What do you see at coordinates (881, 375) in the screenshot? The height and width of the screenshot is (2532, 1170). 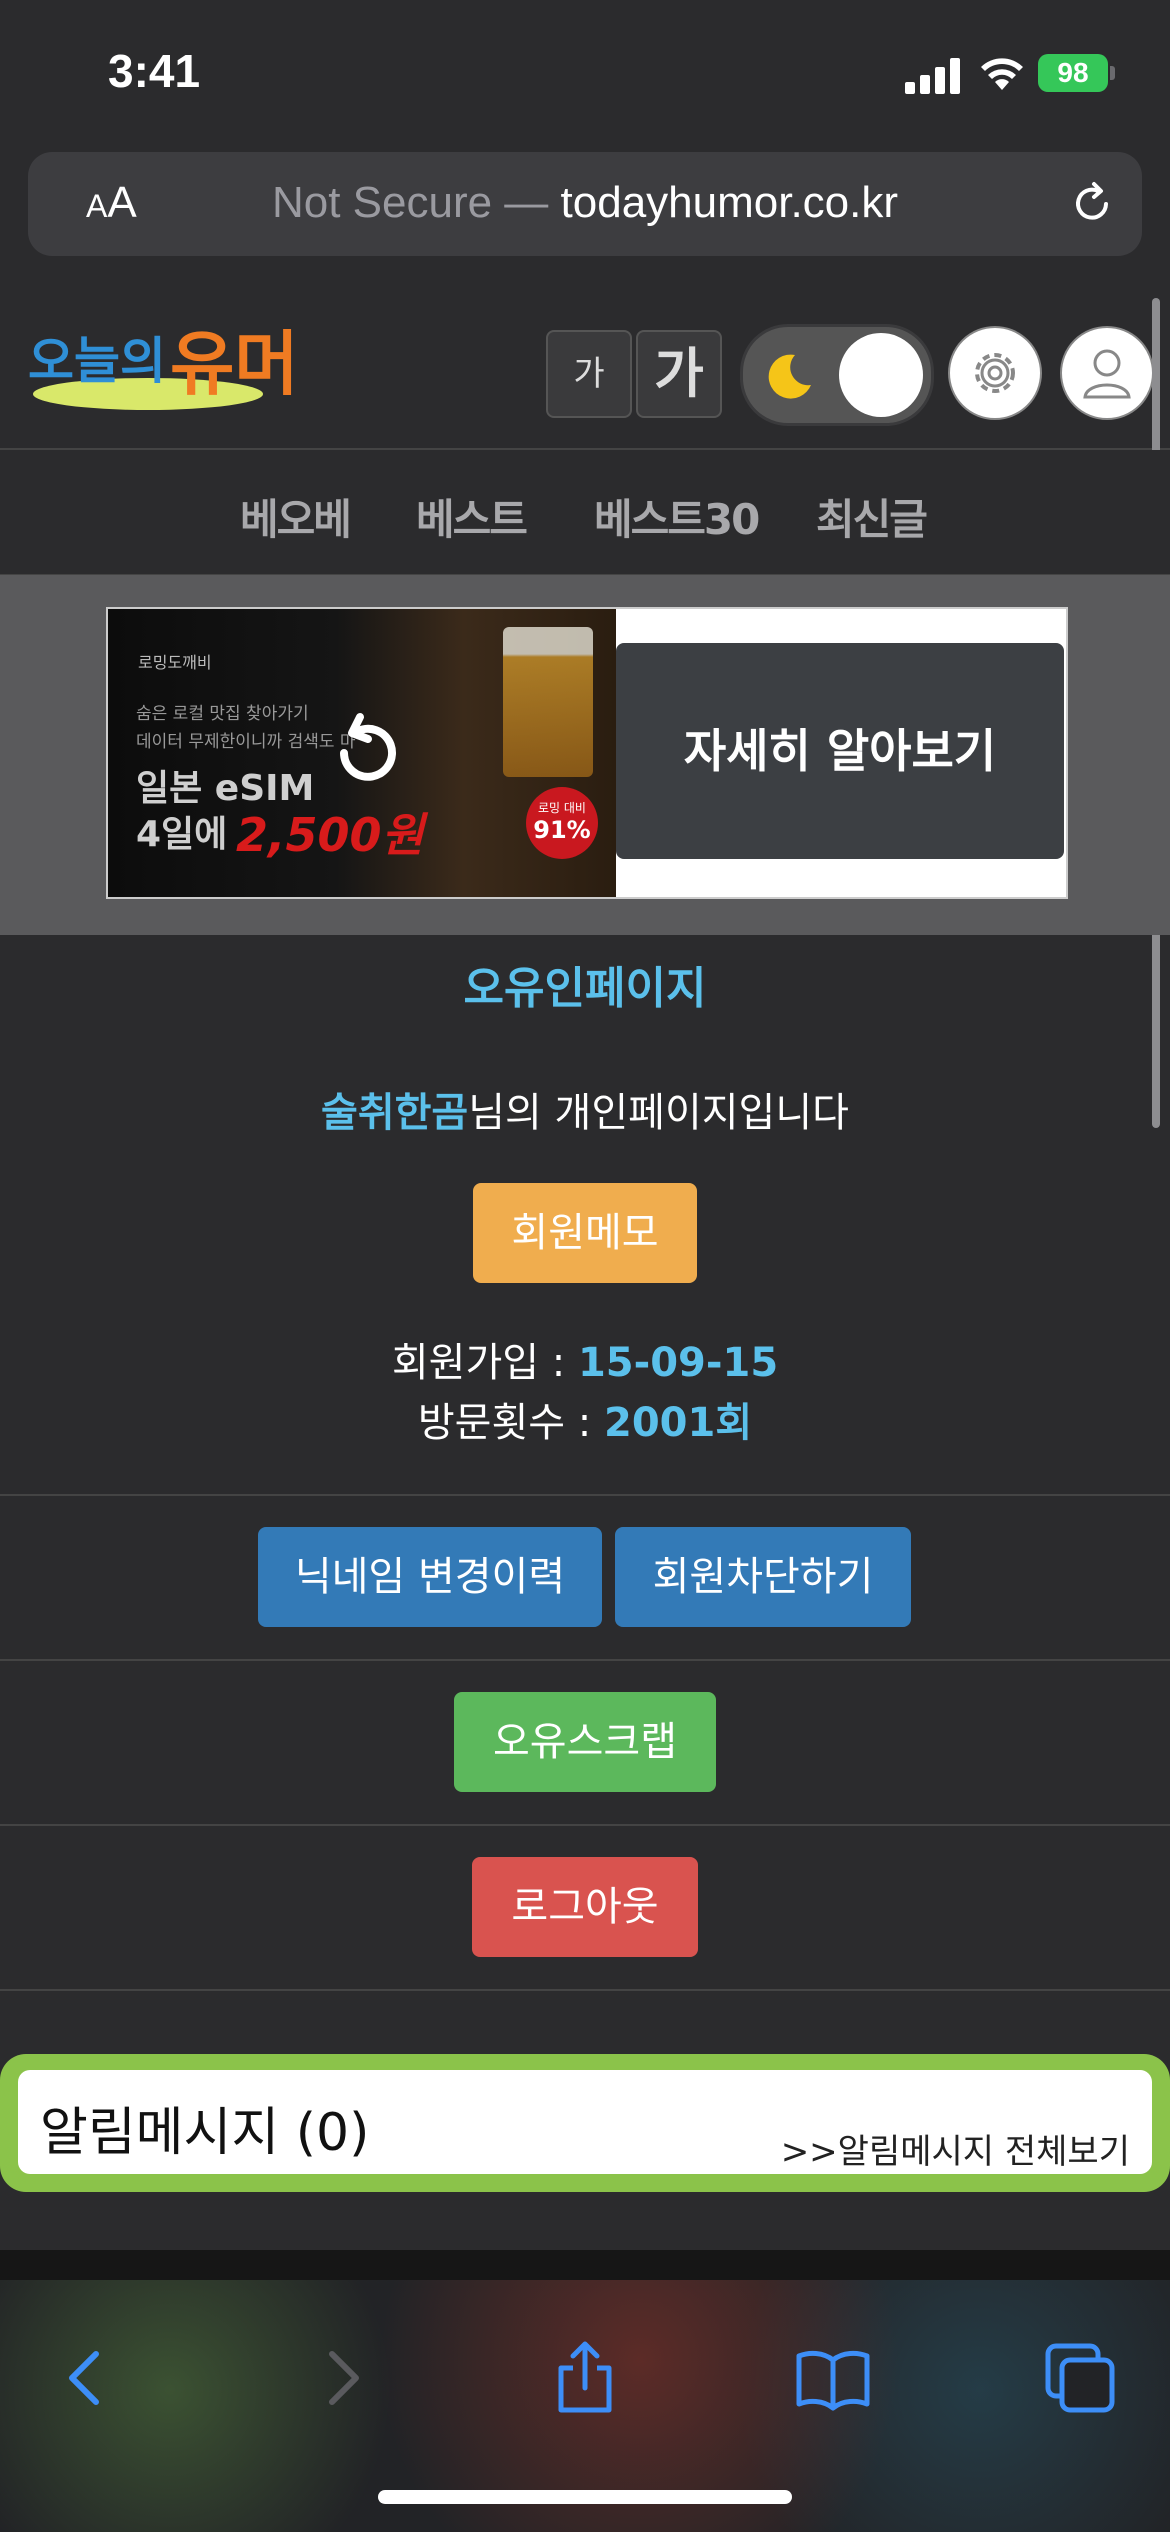 I see `toggle-knob` at bounding box center [881, 375].